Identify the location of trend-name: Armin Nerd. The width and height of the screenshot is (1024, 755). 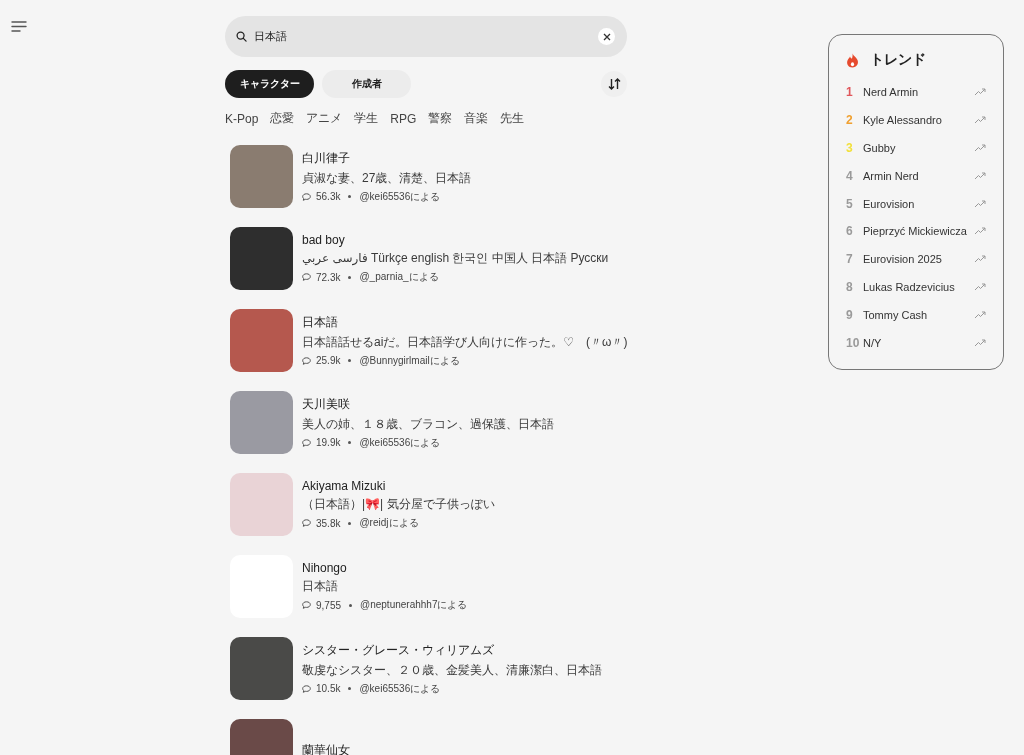
(891, 175).